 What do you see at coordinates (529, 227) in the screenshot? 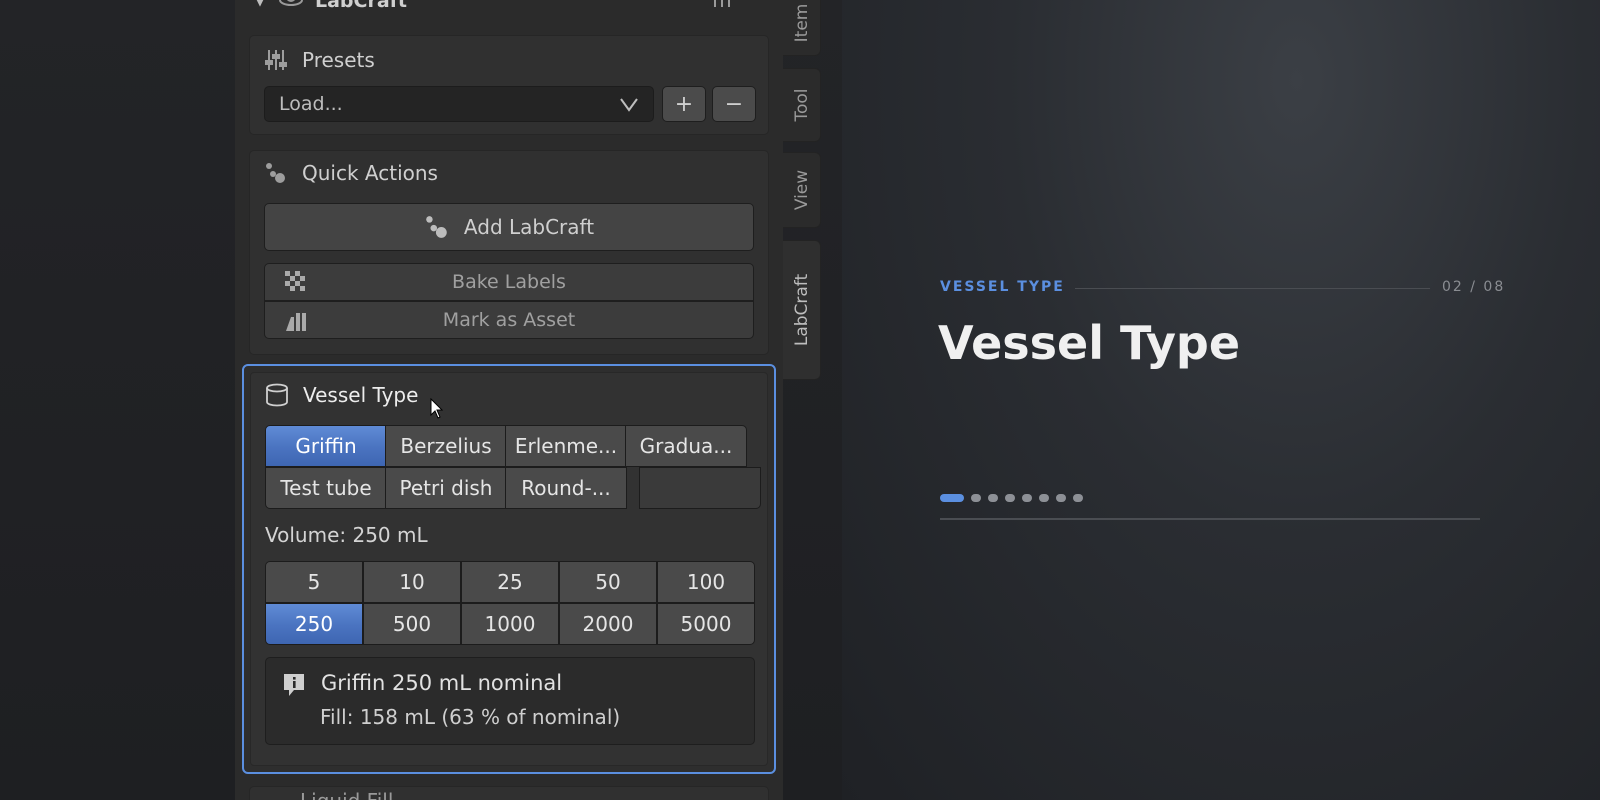
I see `add-labcraft-label: Add LabCraft` at bounding box center [529, 227].